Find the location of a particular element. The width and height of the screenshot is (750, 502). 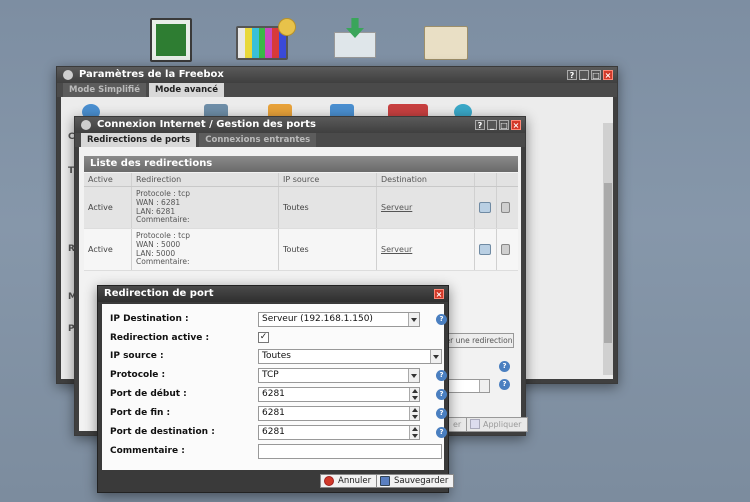

ip-destination-select: Serveur (192.168.1.150) is located at coordinates (339, 319).